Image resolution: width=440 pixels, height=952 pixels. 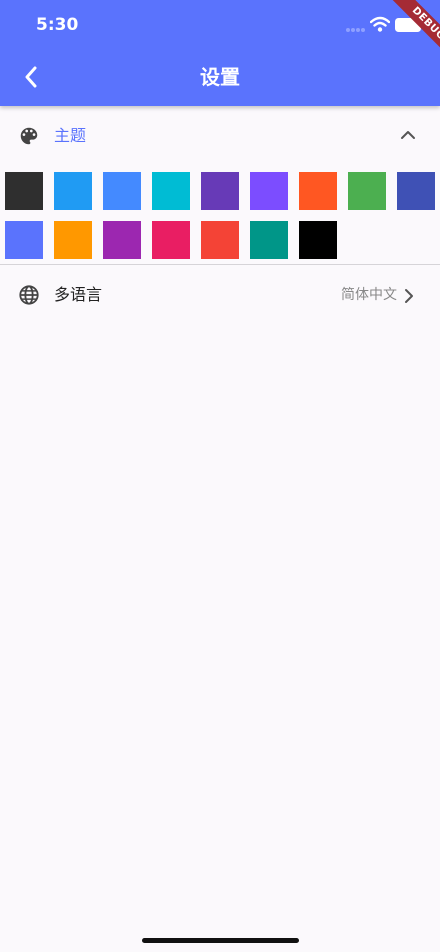 I want to click on palette-icon, so click(x=29, y=136).